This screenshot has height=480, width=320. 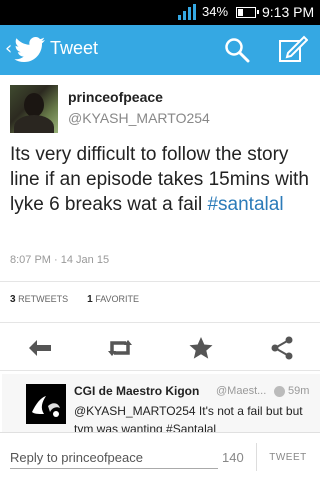 I want to click on reply-input, so click(x=114, y=458).